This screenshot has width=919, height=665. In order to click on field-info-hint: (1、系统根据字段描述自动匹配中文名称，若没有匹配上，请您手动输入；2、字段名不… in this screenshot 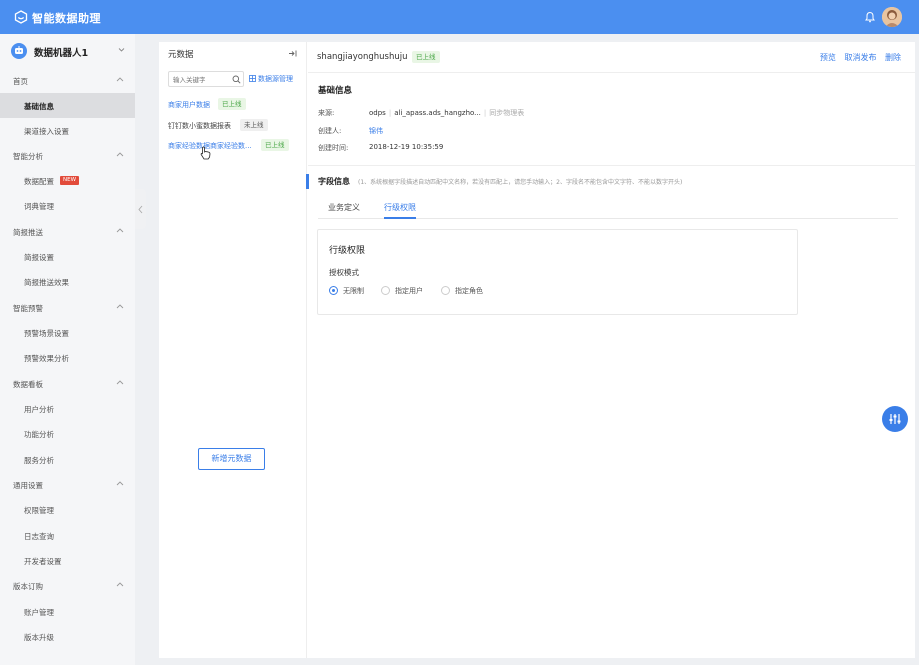, I will do `click(520, 182)`.